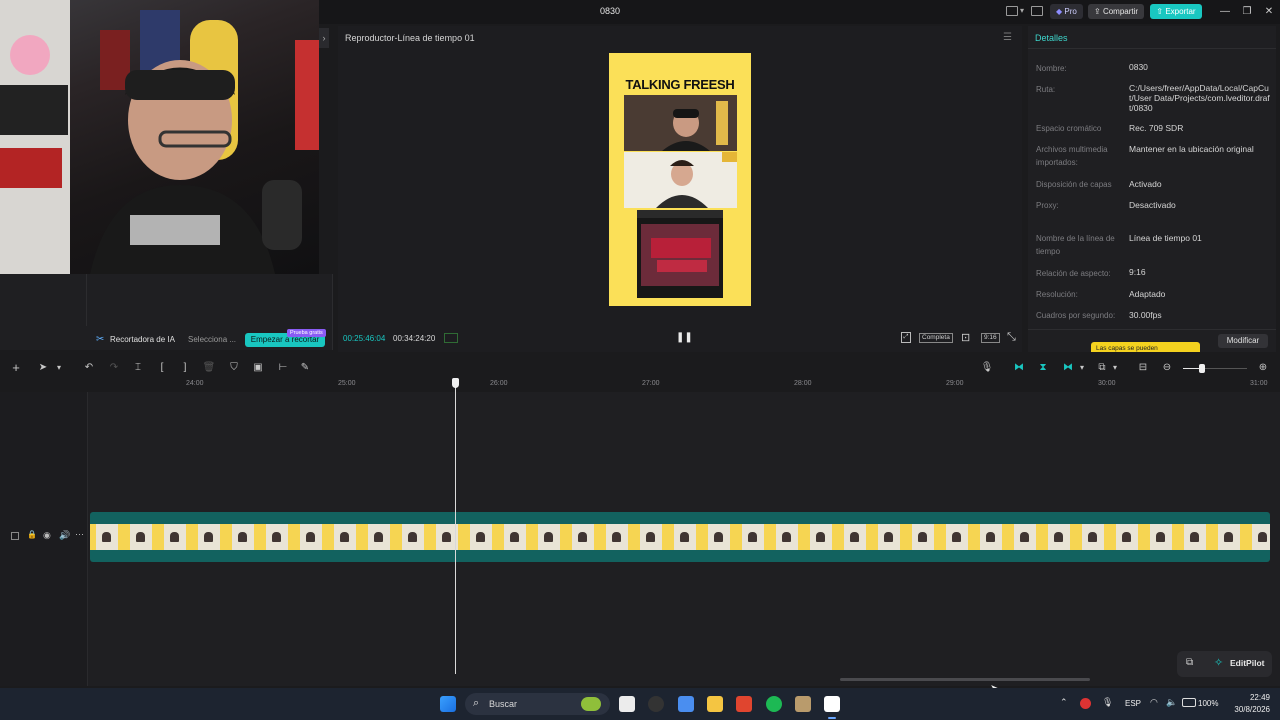  Describe the element at coordinates (209, 368) in the screenshot. I see `delete-icon: 🗑` at that location.